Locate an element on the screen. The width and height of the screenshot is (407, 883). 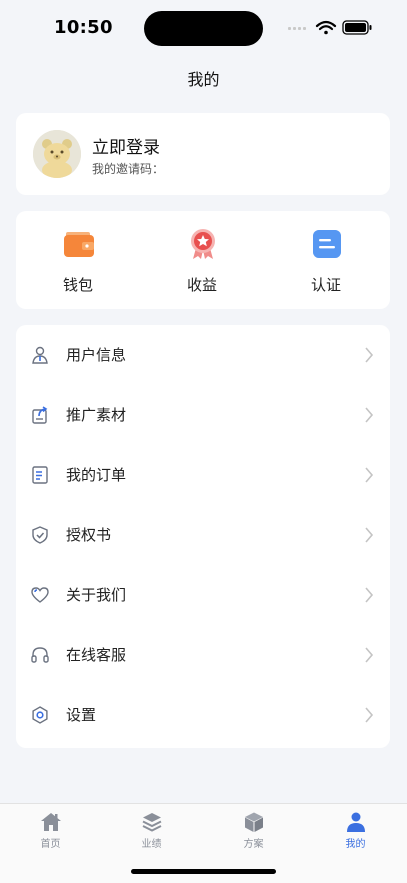
verify-label: 认证 is located at coordinates (325, 285).